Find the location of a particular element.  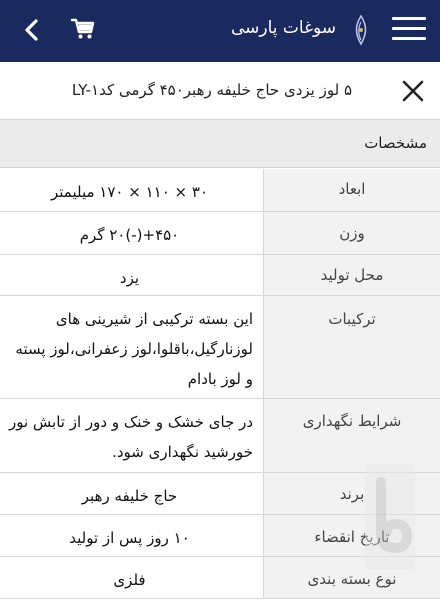

spec-label-cell: وزن is located at coordinates (352, 233).